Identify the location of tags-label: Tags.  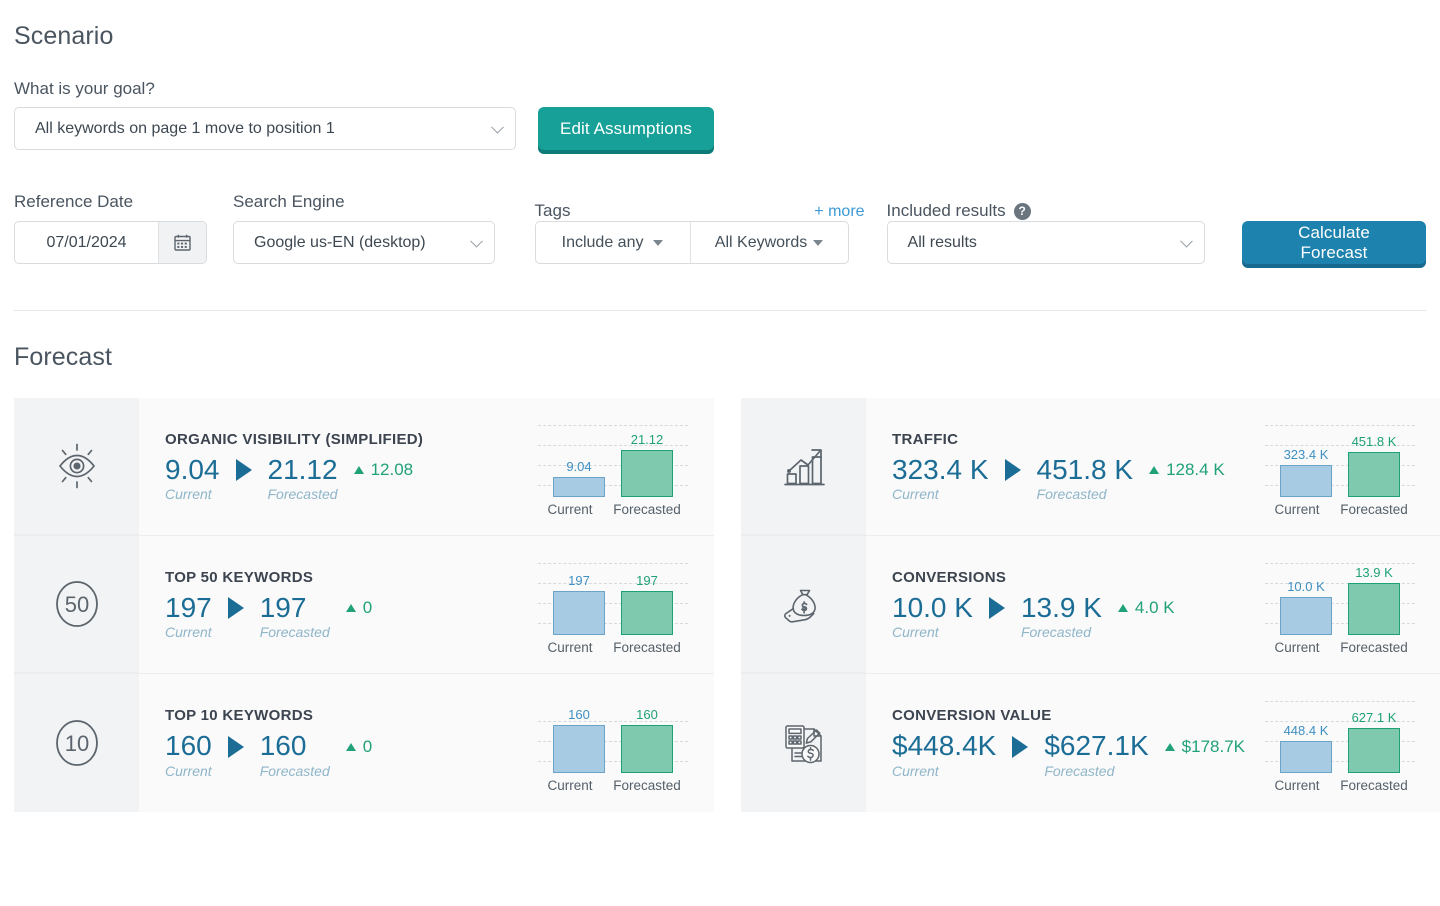
(552, 210).